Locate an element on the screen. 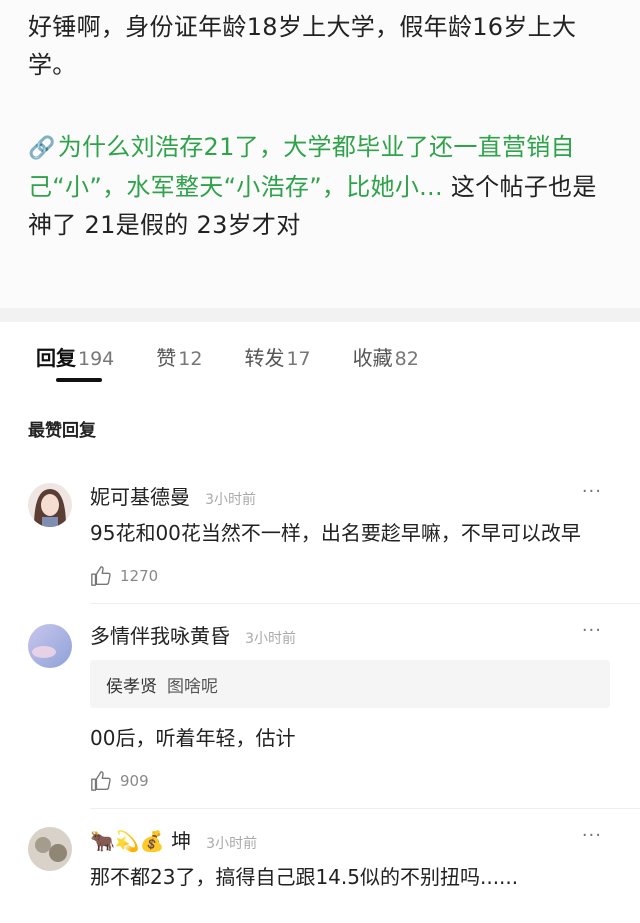 The image size is (640, 923). quoted-reply: 侯孝贤 图啥呢 is located at coordinates (350, 684).